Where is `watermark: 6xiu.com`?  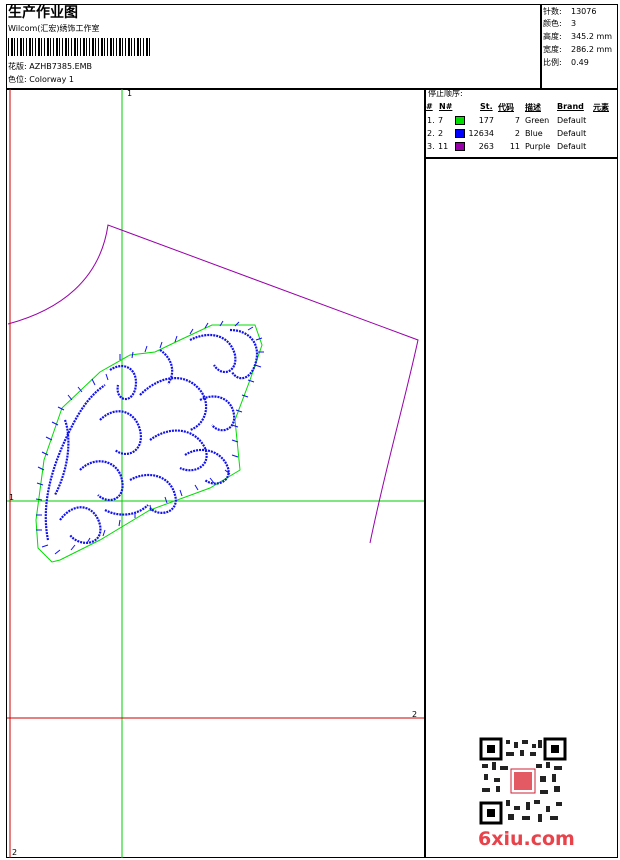
watermark: 6xiu.com is located at coordinates (526, 839).